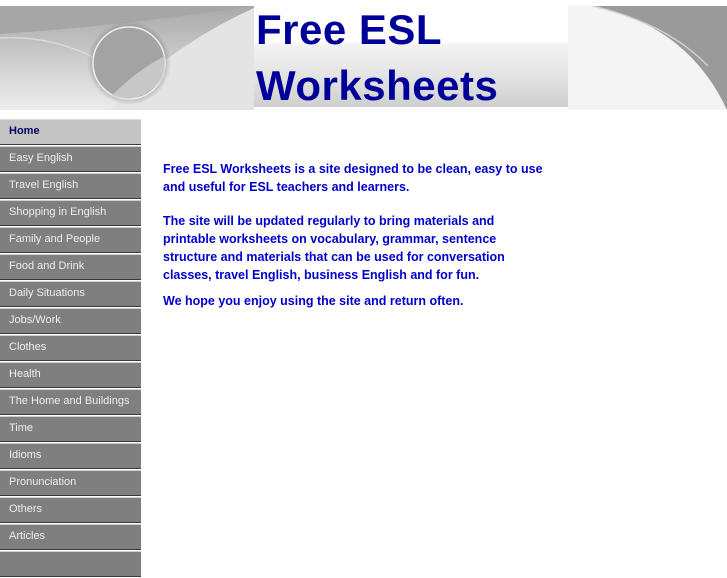 The width and height of the screenshot is (727, 578). Describe the element at coordinates (70, 159) in the screenshot. I see `sidebar-item-easy-english: Easy English` at that location.